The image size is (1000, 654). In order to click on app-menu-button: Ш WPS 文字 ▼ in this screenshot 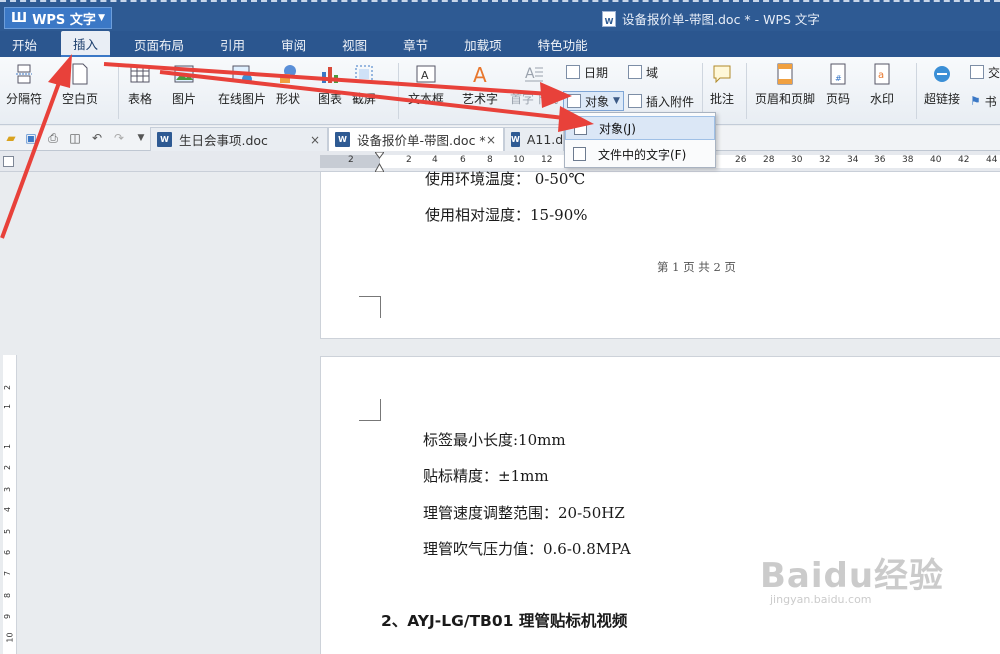, I will do `click(58, 18)`.